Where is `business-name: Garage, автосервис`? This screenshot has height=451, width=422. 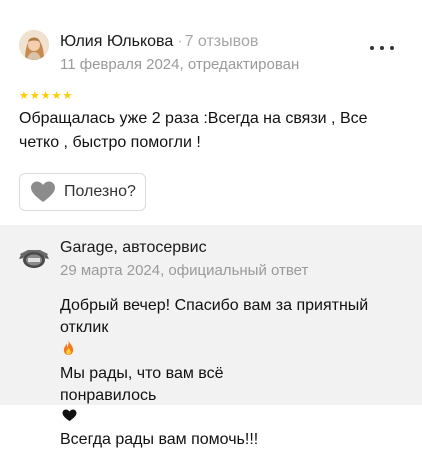 business-name: Garage, автосервис is located at coordinates (133, 248).